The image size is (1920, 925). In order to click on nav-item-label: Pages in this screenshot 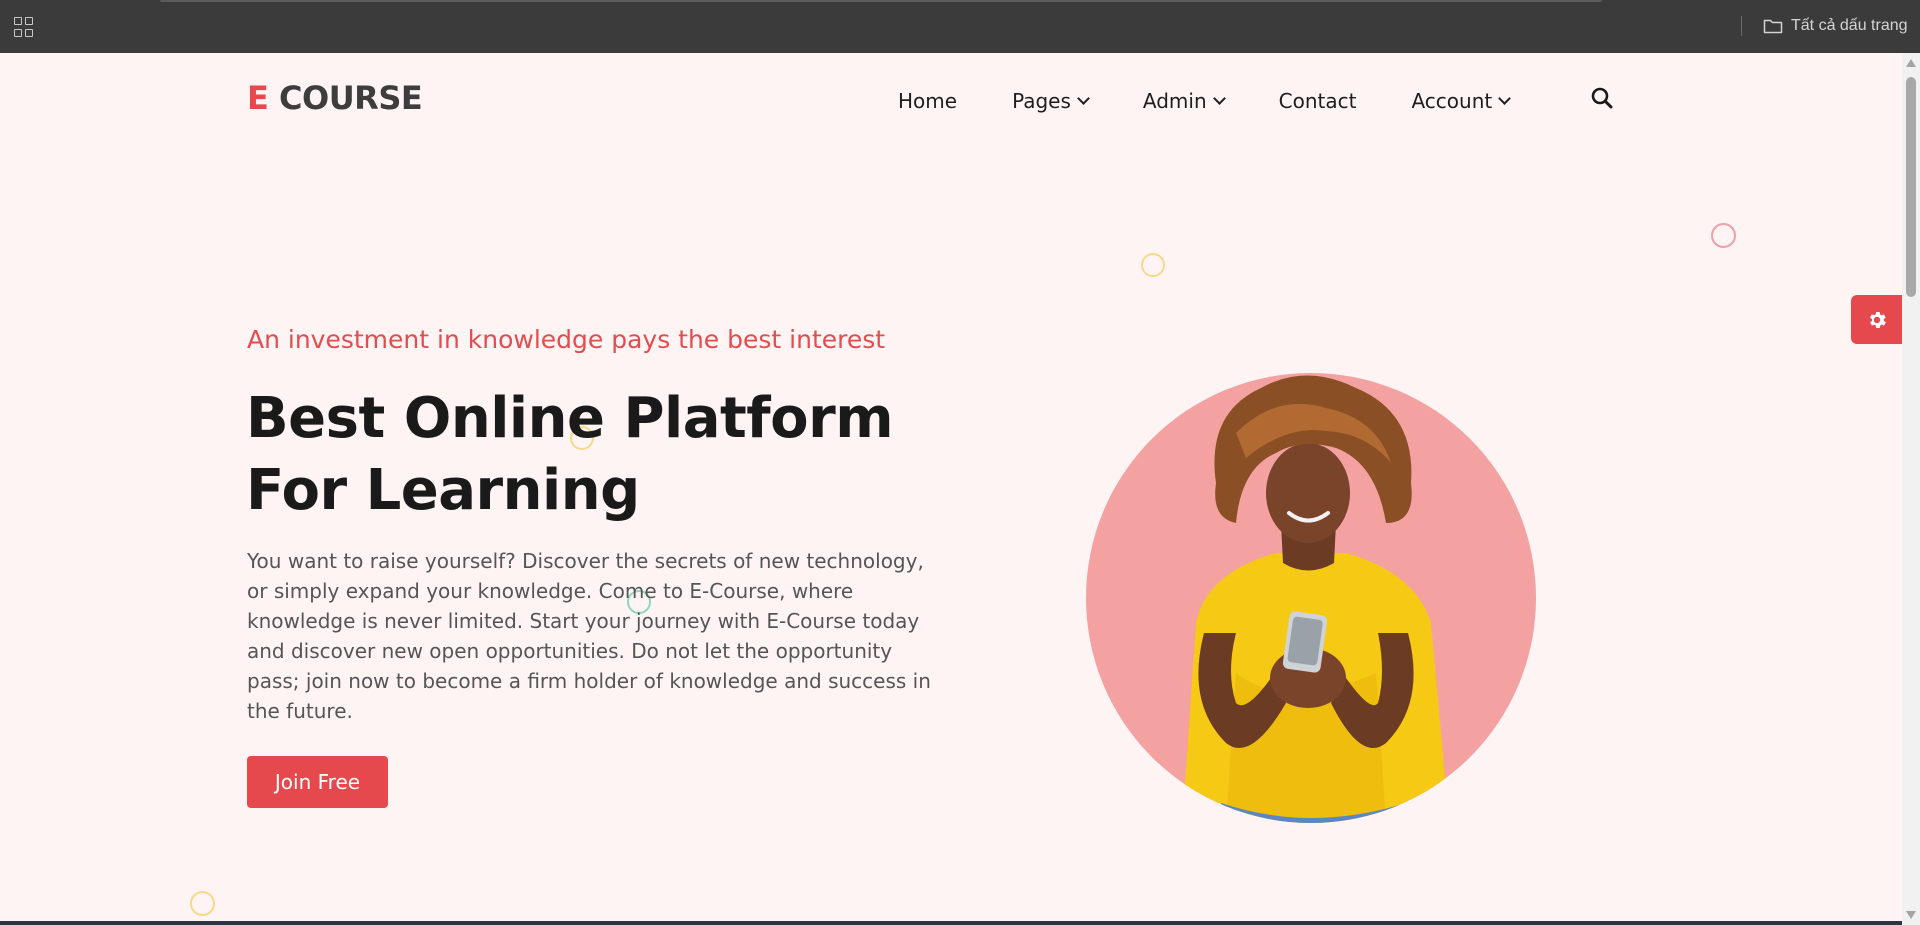, I will do `click(1041, 101)`.